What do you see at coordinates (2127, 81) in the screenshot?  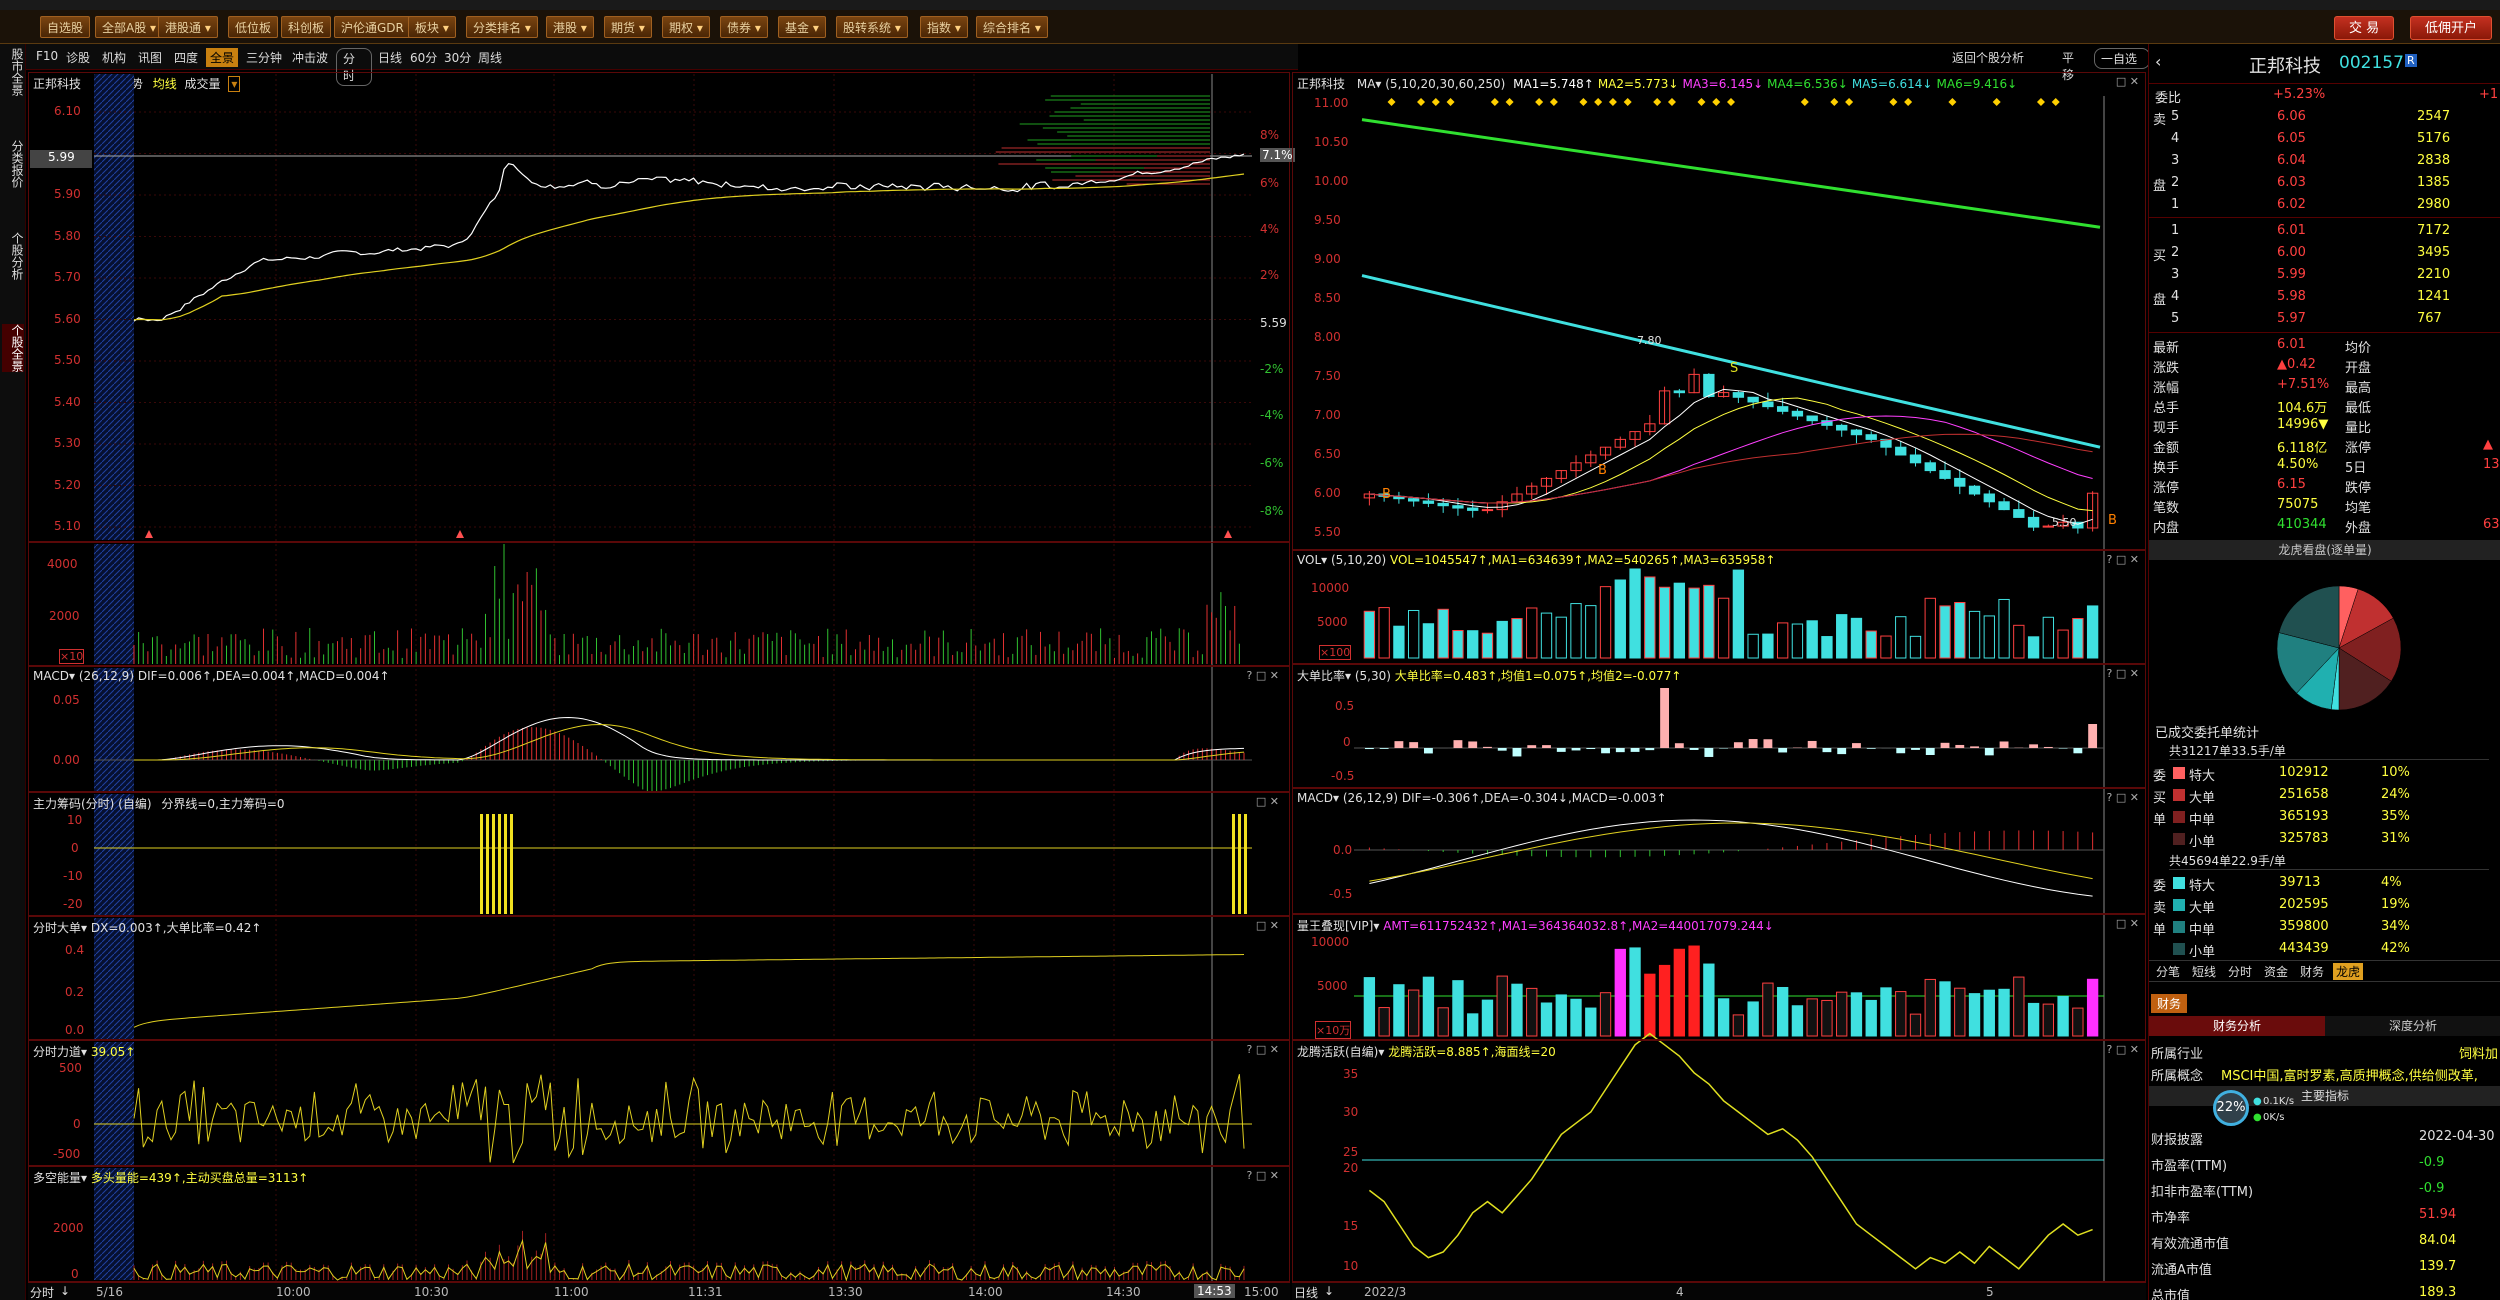 I see `daily-panel-controls-icon: □ ✕` at bounding box center [2127, 81].